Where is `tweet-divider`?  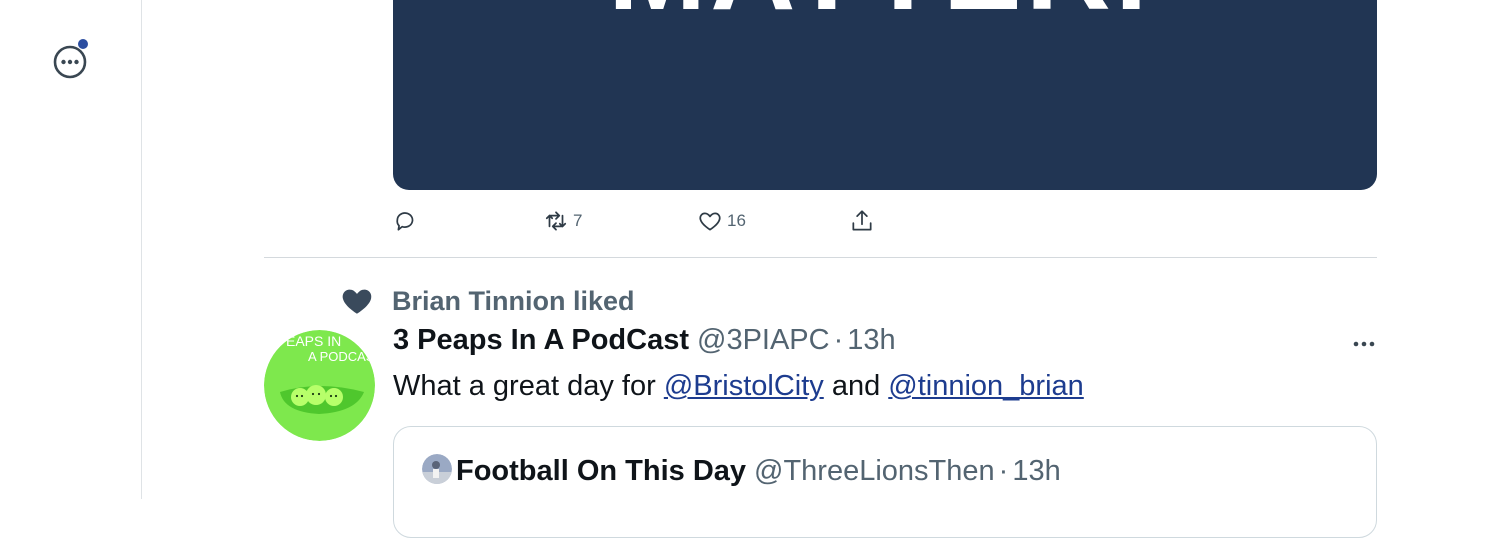
tweet-divider is located at coordinates (820, 257).